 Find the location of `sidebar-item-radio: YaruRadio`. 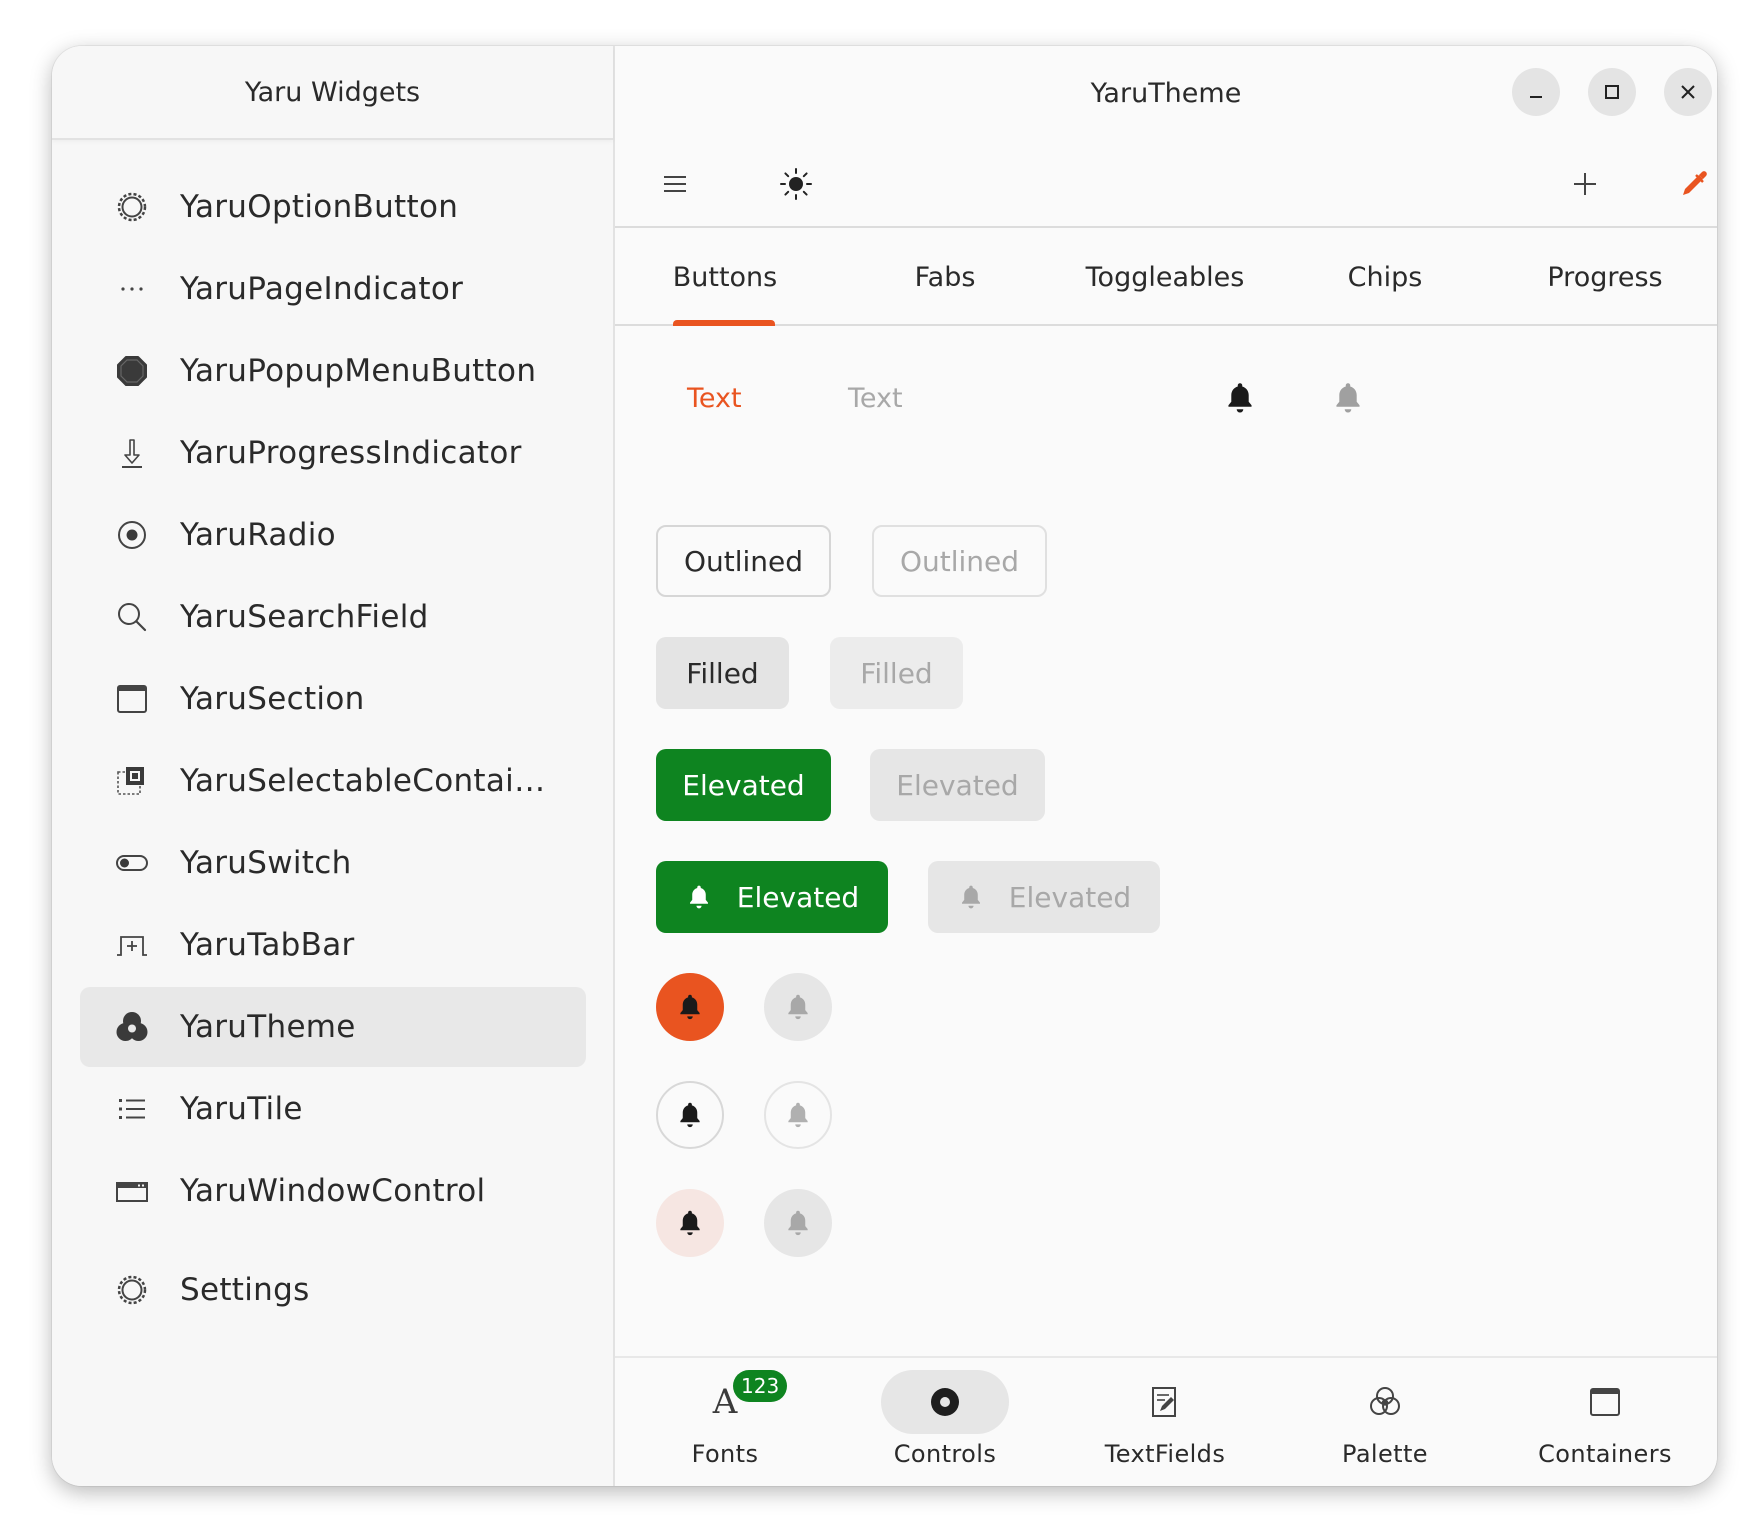

sidebar-item-radio: YaruRadio is located at coordinates (333, 535).